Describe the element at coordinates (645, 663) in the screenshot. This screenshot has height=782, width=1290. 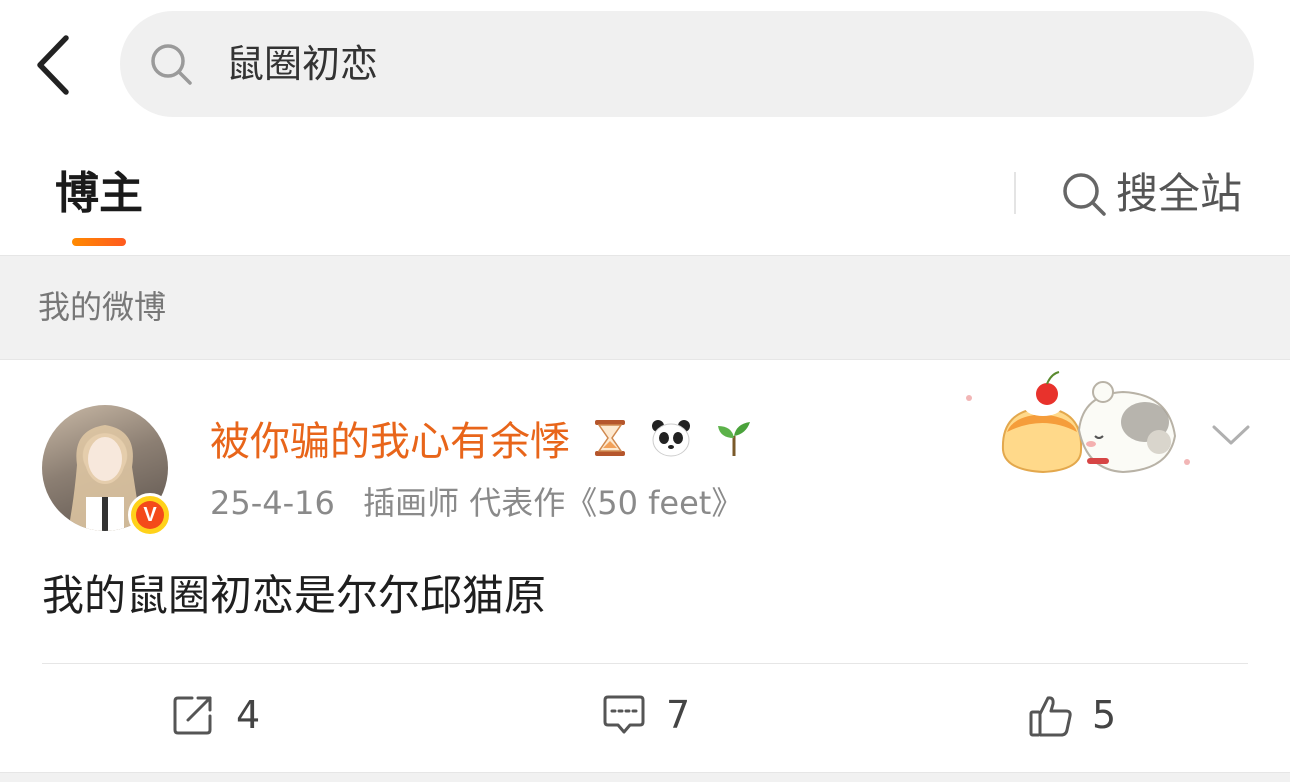
I see `post-divider` at that location.